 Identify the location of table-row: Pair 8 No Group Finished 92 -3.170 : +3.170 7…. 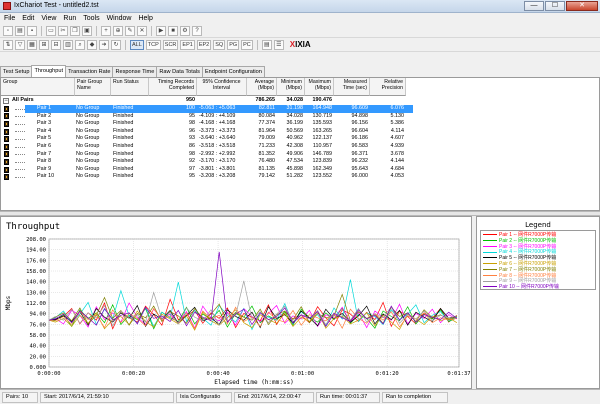
(300, 162).